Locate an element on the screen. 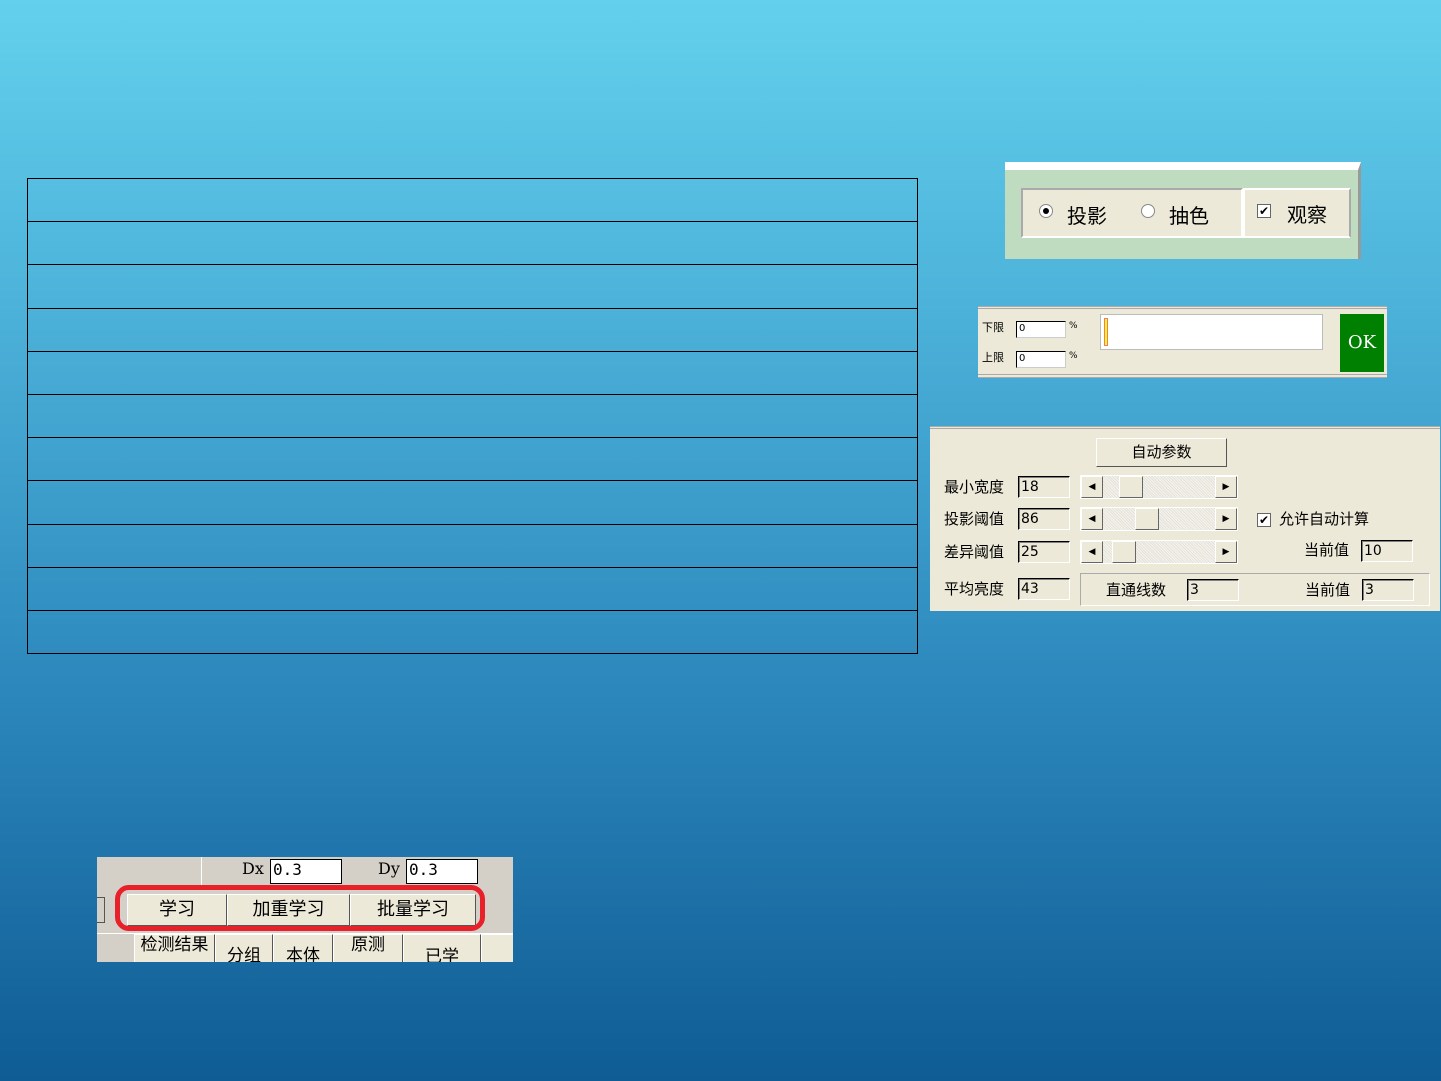  observe-checkbox: ✔ is located at coordinates (1264, 211).